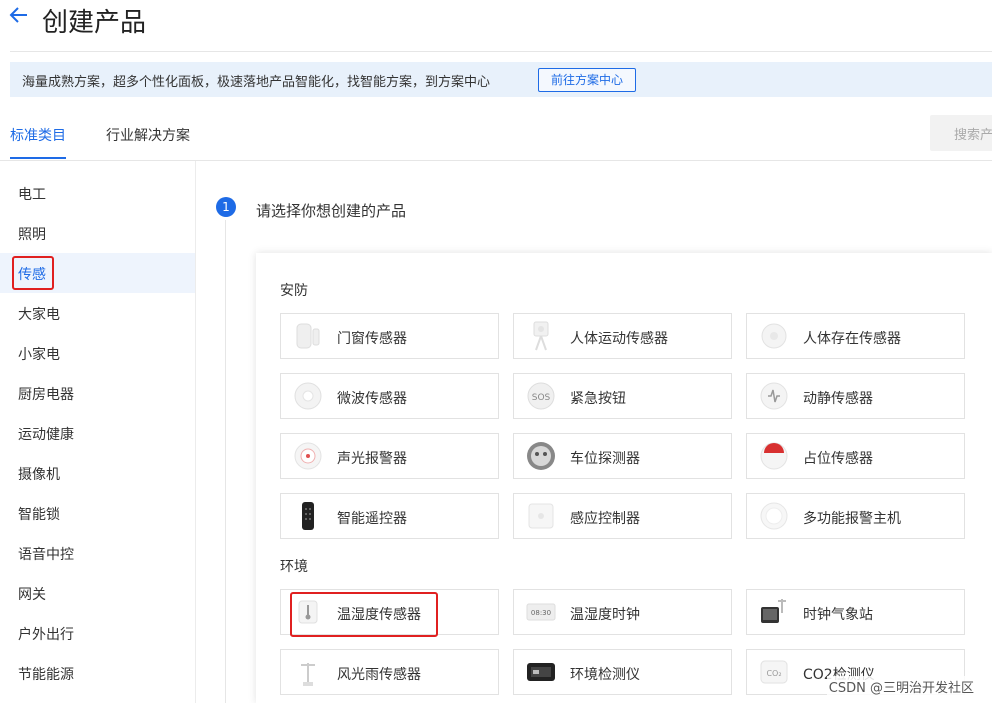 This screenshot has width=992, height=703. I want to click on search-input: 搜索产, so click(961, 133).